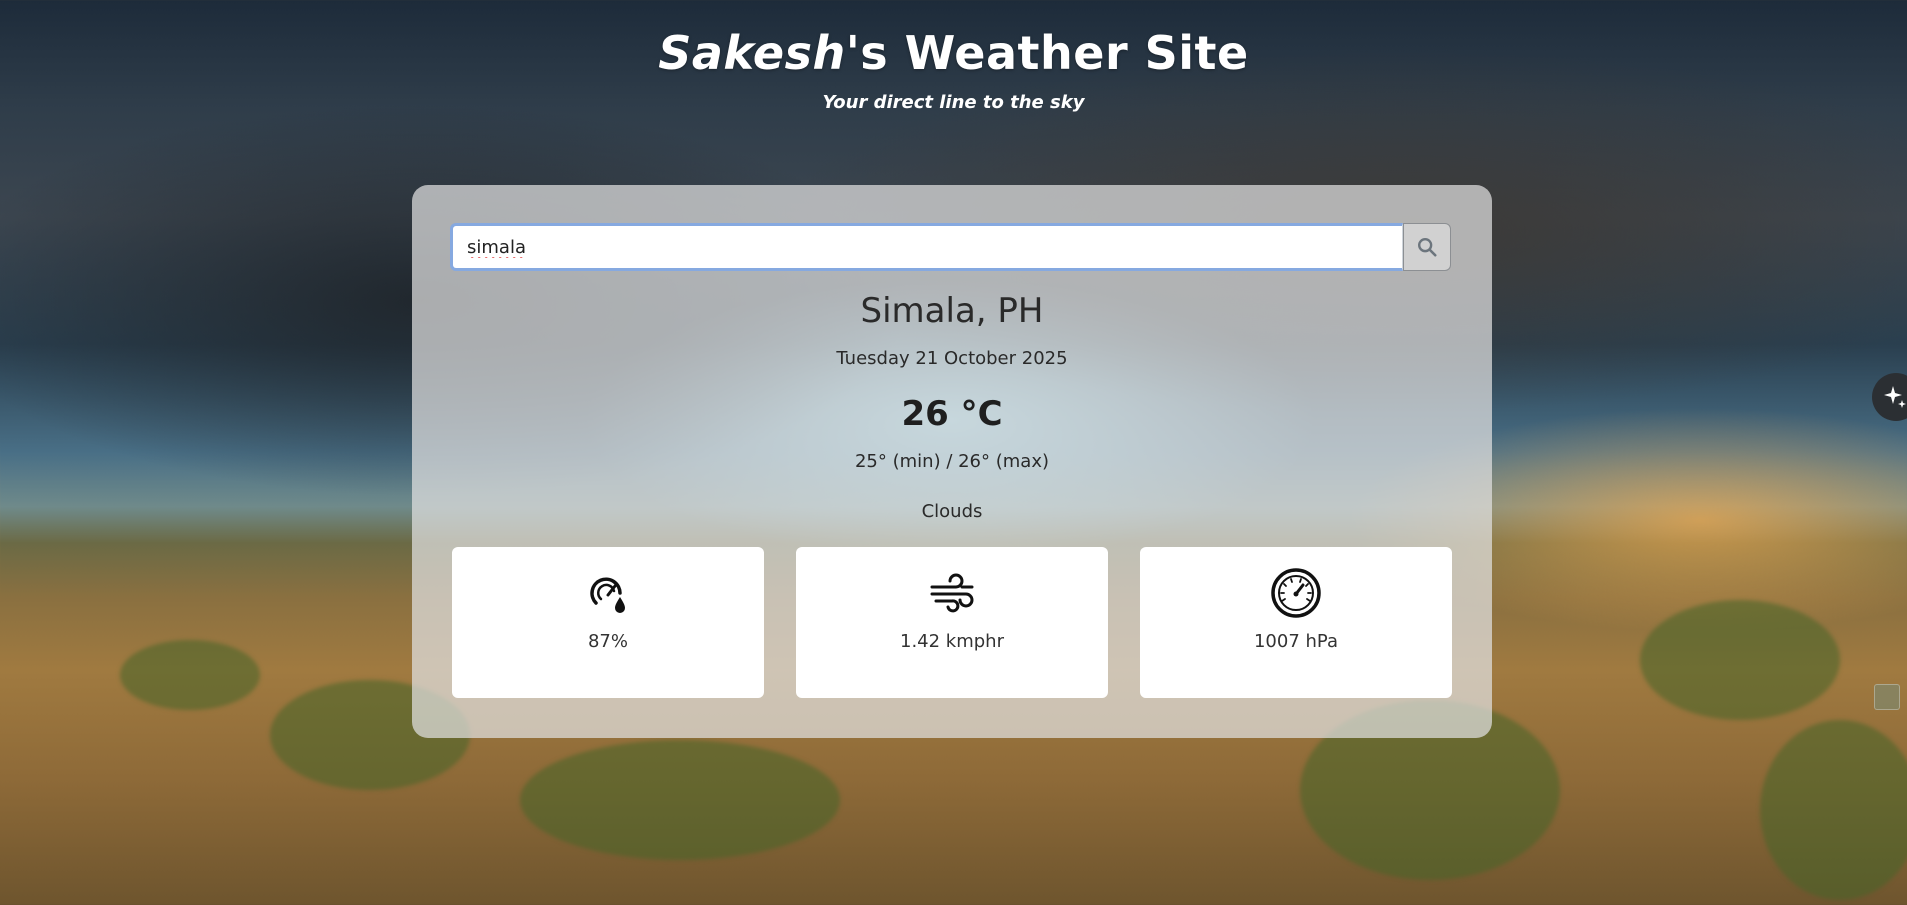 Image resolution: width=1907 pixels, height=905 pixels. I want to click on min-max-temperature: 25° (min) / 26° (max), so click(951, 461).